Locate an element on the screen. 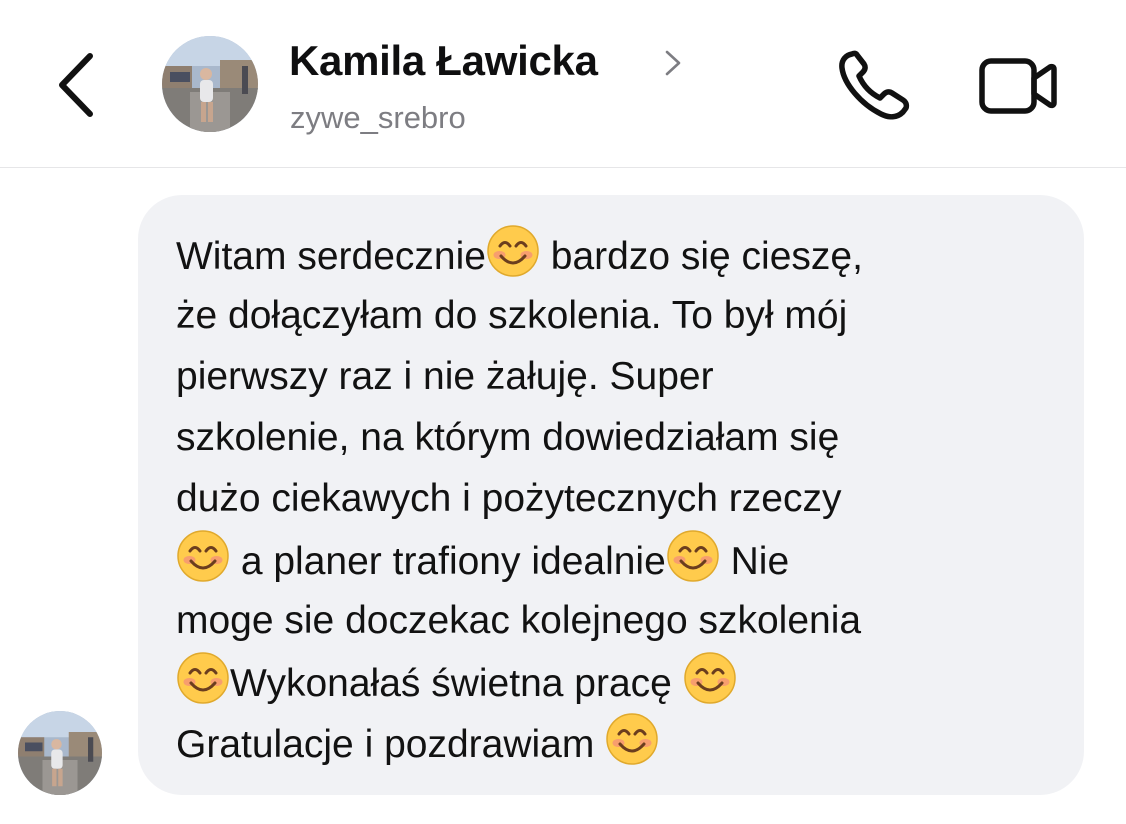 This screenshot has width=1126, height=824. message-line: pierwszy raz i nie żałuję. Super is located at coordinates (445, 376).